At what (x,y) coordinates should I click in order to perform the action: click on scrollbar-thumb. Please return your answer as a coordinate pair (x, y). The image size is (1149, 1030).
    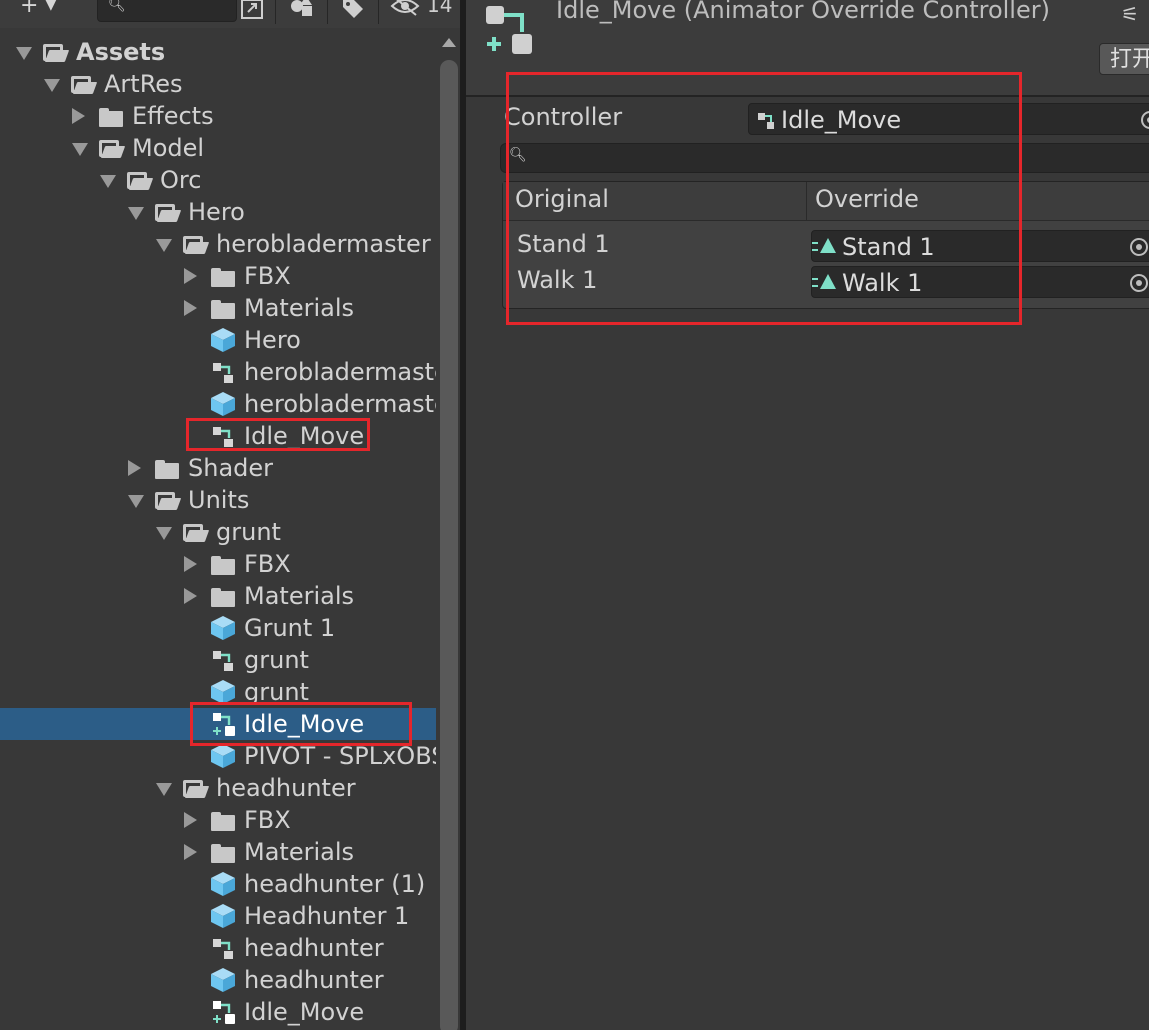
    Looking at the image, I should click on (449, 545).